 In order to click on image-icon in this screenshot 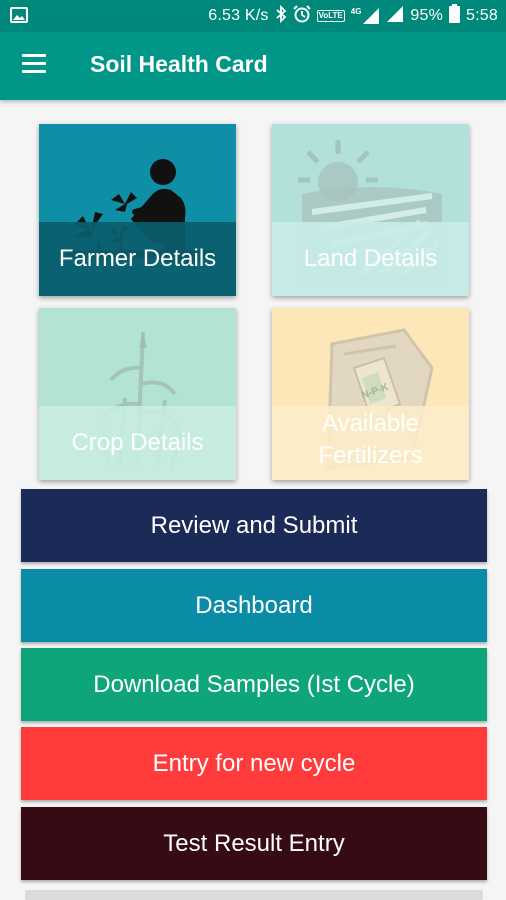, I will do `click(19, 17)`.